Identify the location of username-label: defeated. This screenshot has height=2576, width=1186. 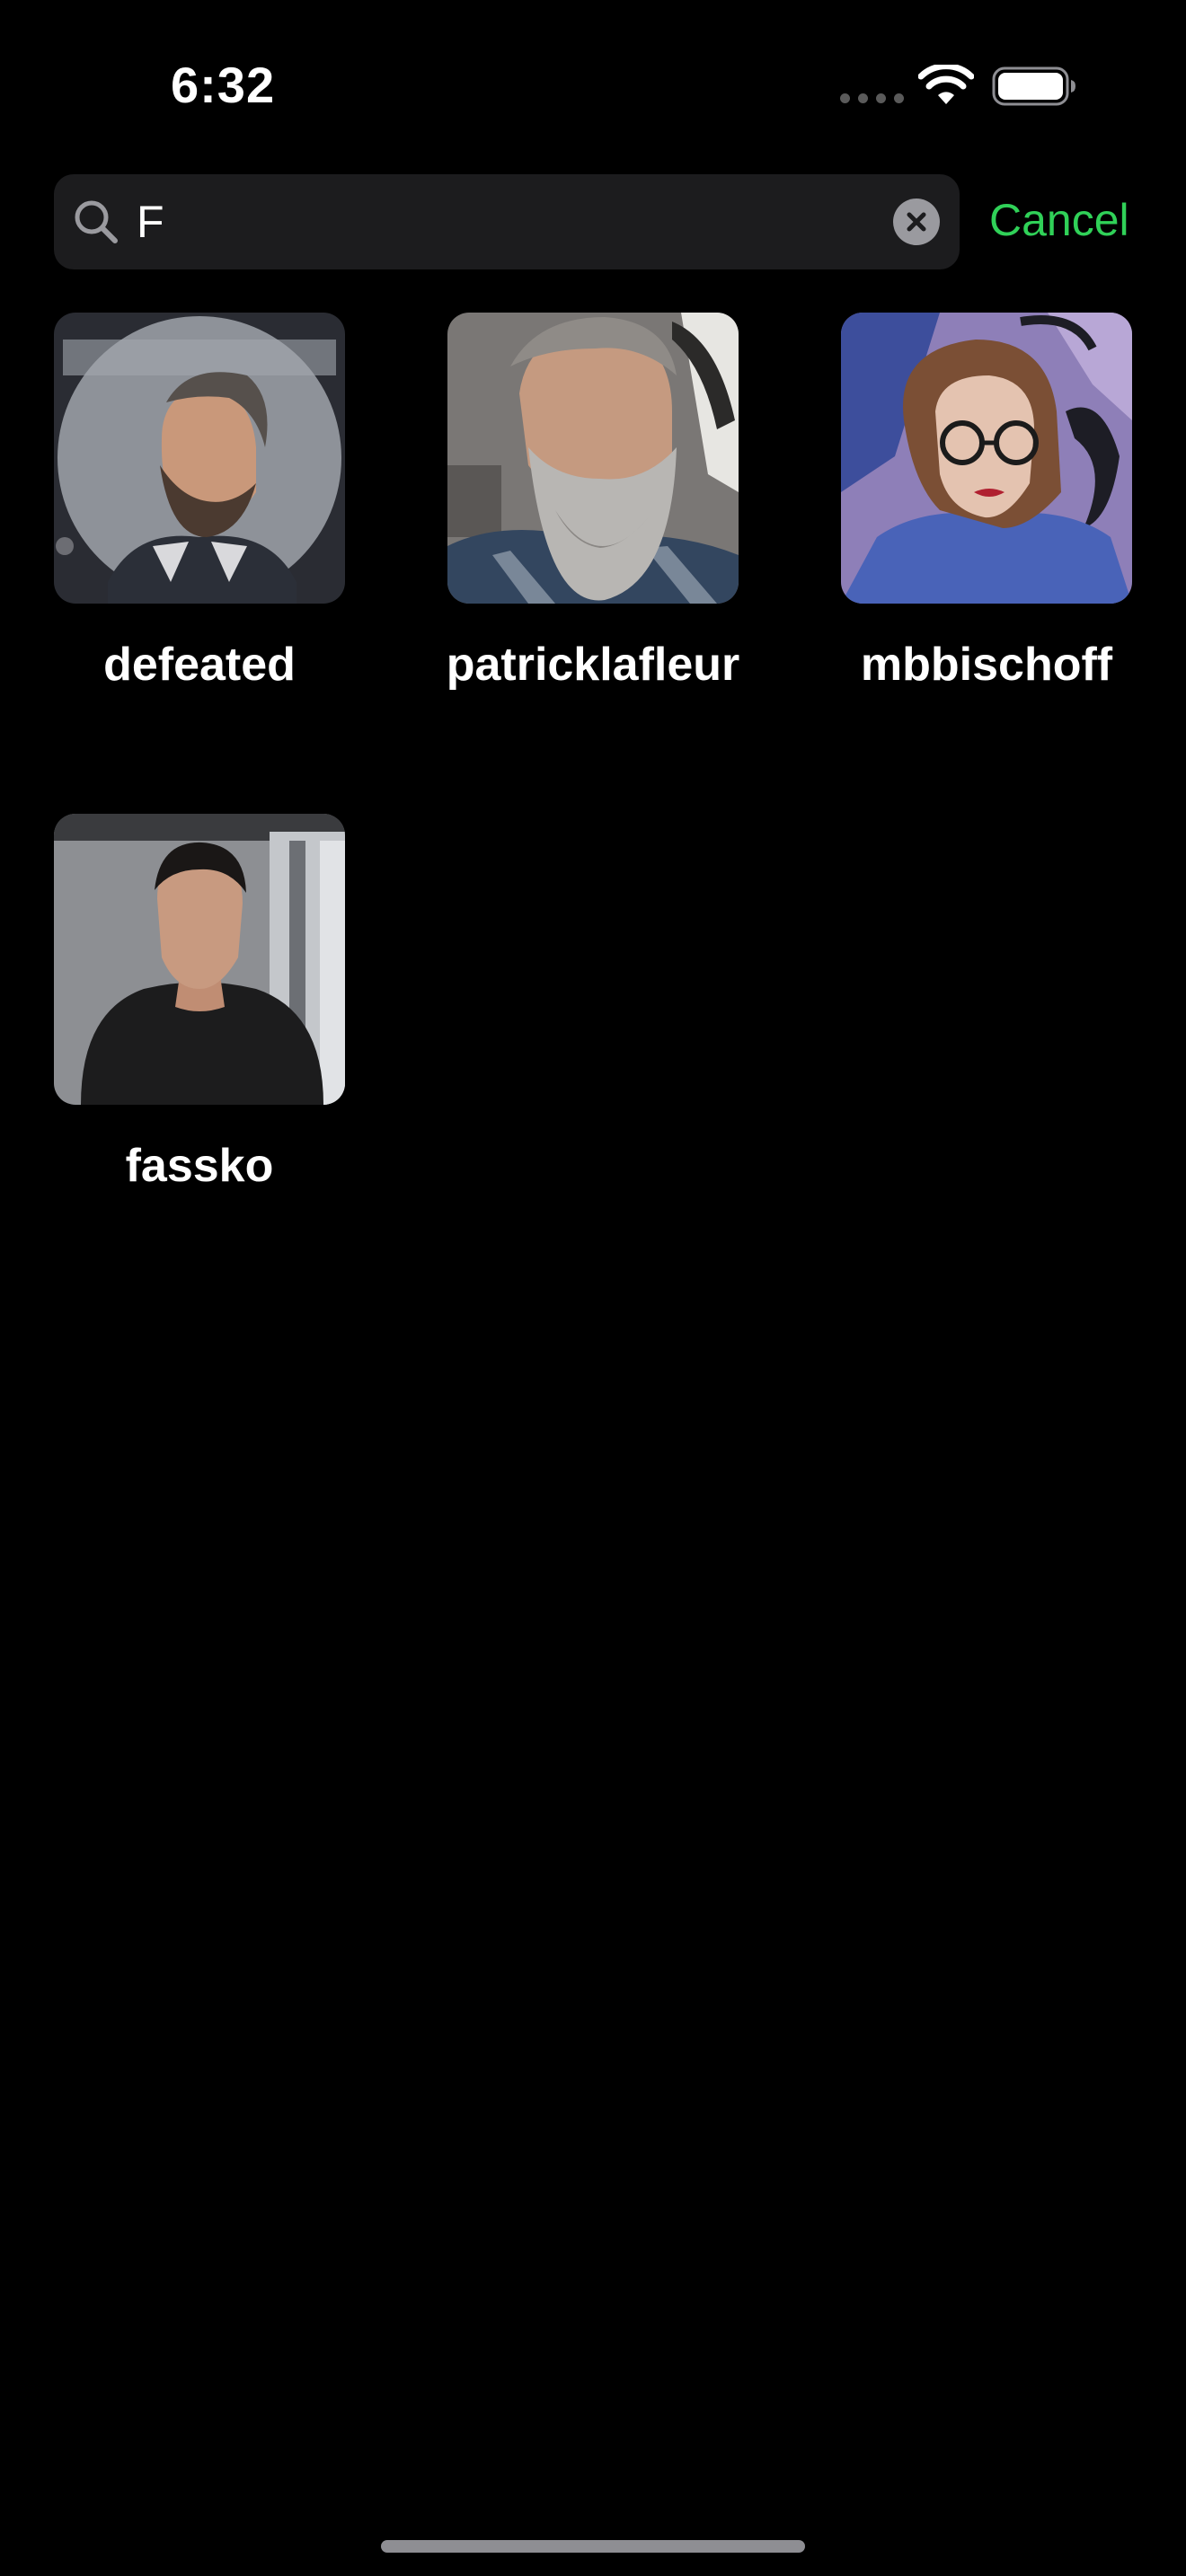
(199, 665).